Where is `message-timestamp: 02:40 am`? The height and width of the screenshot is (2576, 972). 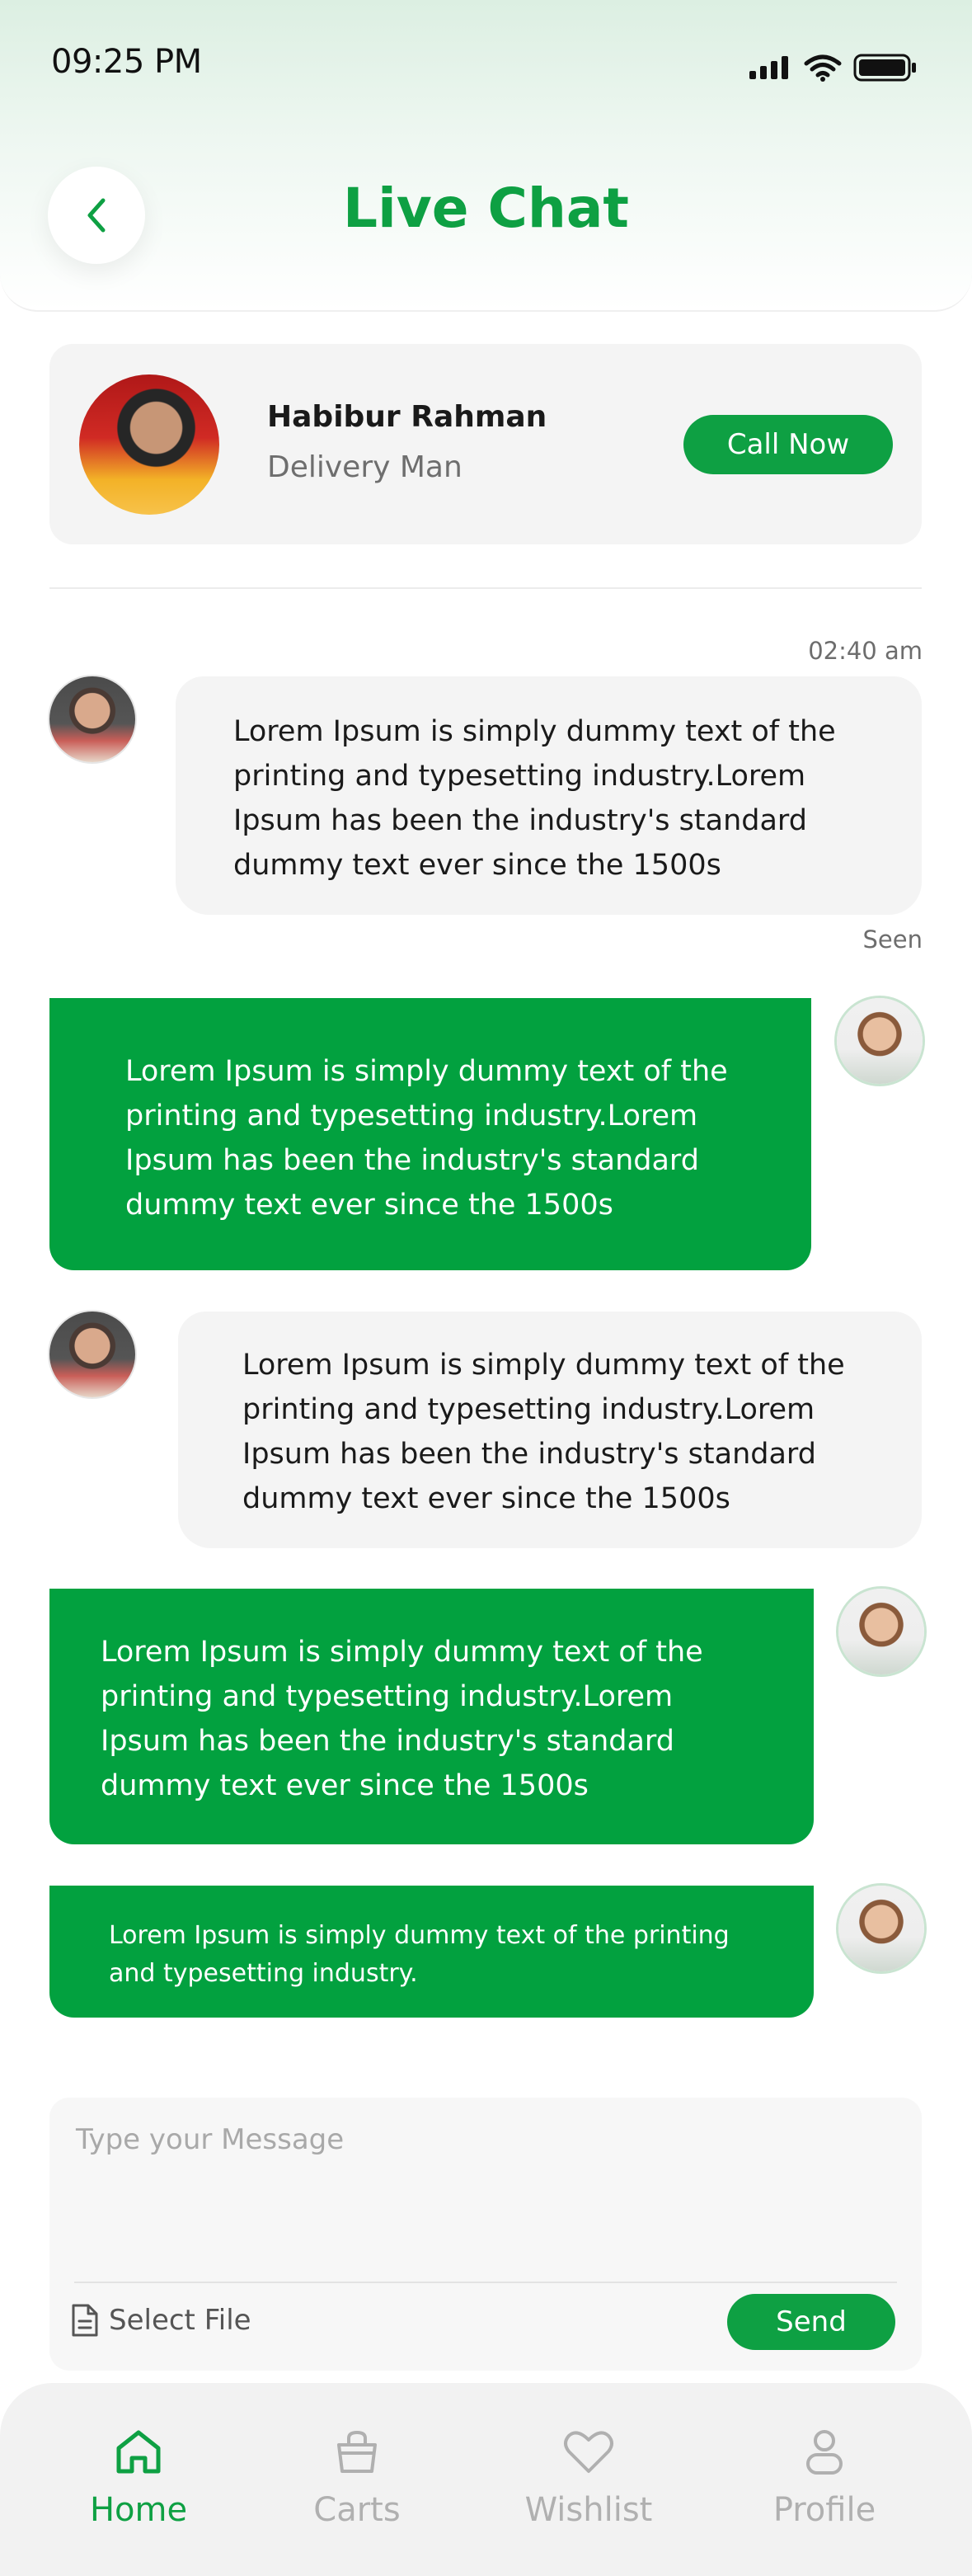
message-timestamp: 02:40 am is located at coordinates (866, 651).